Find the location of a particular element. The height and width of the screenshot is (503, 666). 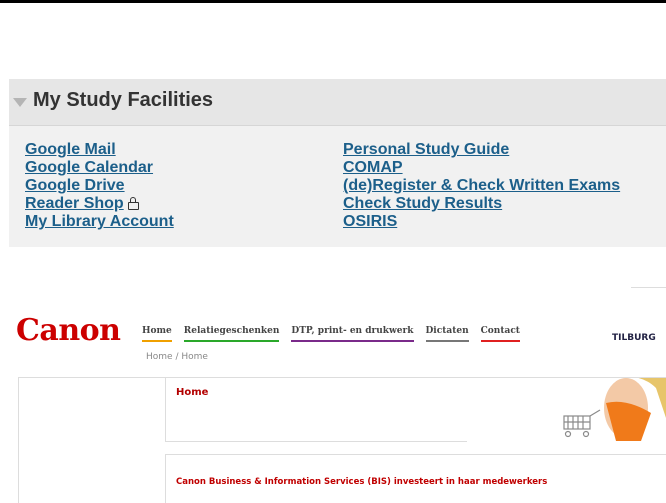

link-register-exams: (de)Register & Check Written Exams is located at coordinates (481, 186).